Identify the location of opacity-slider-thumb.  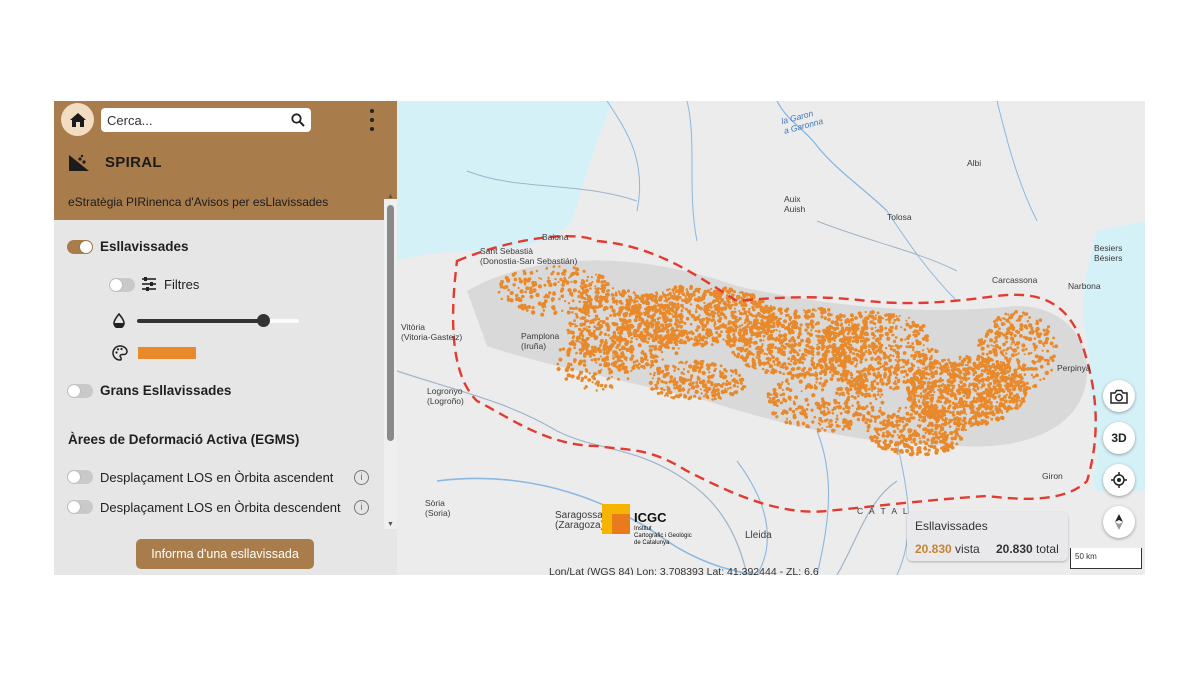
(264, 320).